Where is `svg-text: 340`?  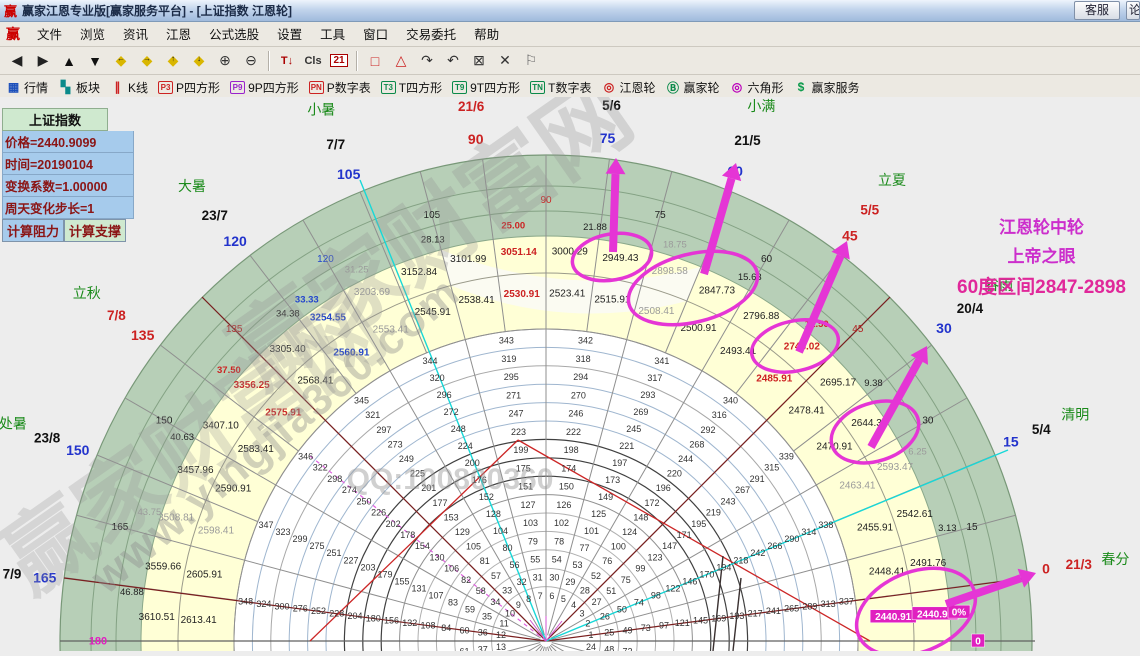 svg-text: 340 is located at coordinates (730, 401).